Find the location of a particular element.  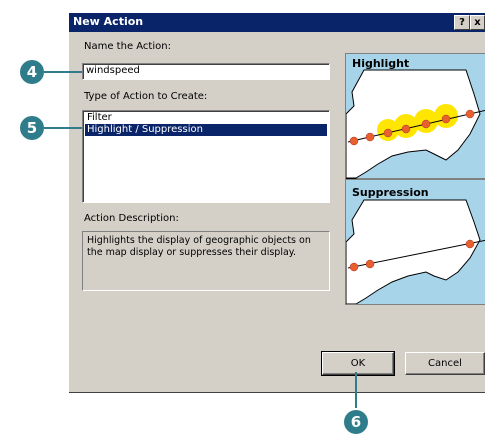

name-input-value: windspeed is located at coordinates (113, 70).